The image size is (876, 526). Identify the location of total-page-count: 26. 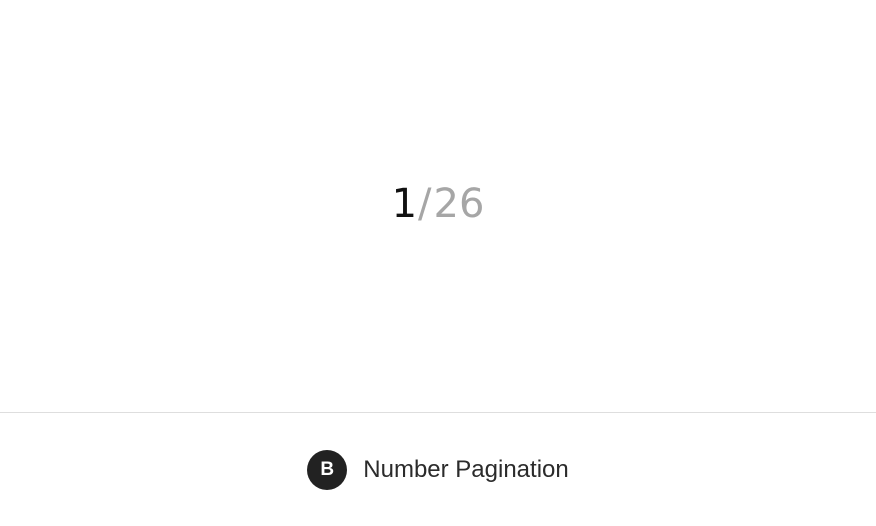
(459, 204).